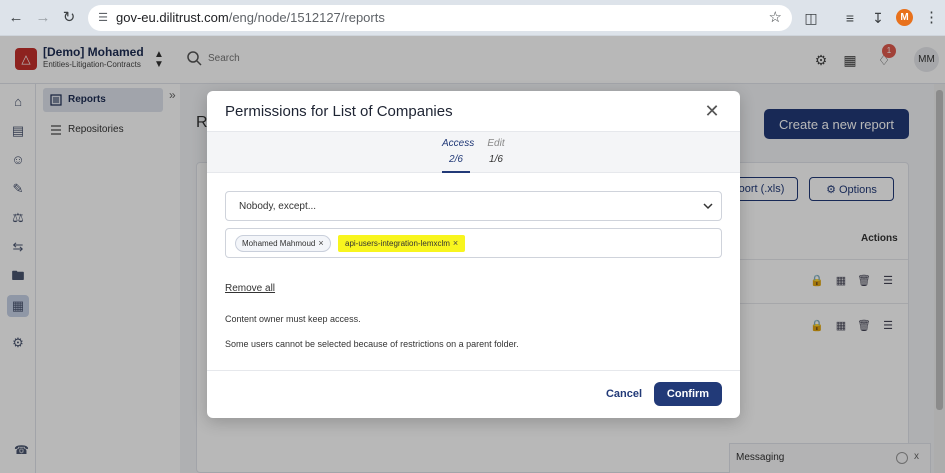 The image size is (945, 473). Describe the element at coordinates (496, 143) in the screenshot. I see `tab-label: Edit` at that location.